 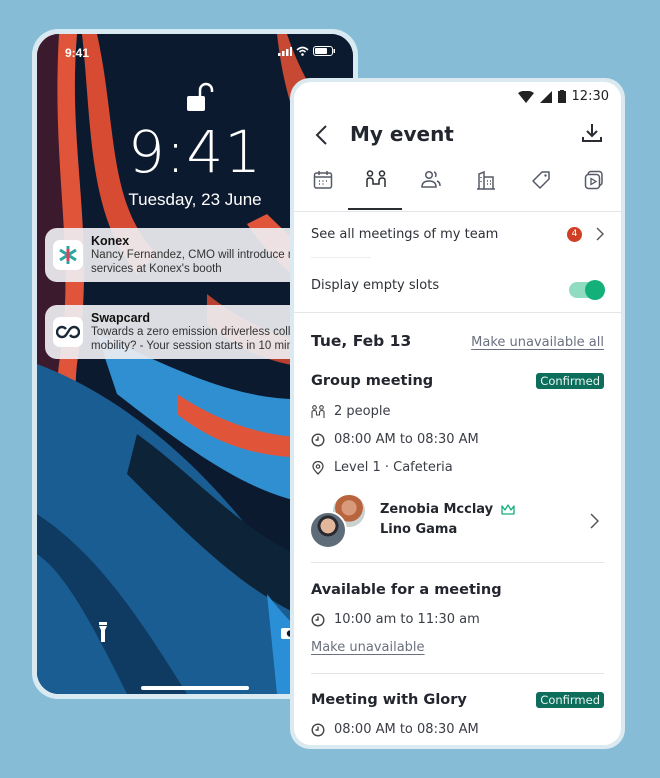 I want to click on status-time: 12:30, so click(x=590, y=96).